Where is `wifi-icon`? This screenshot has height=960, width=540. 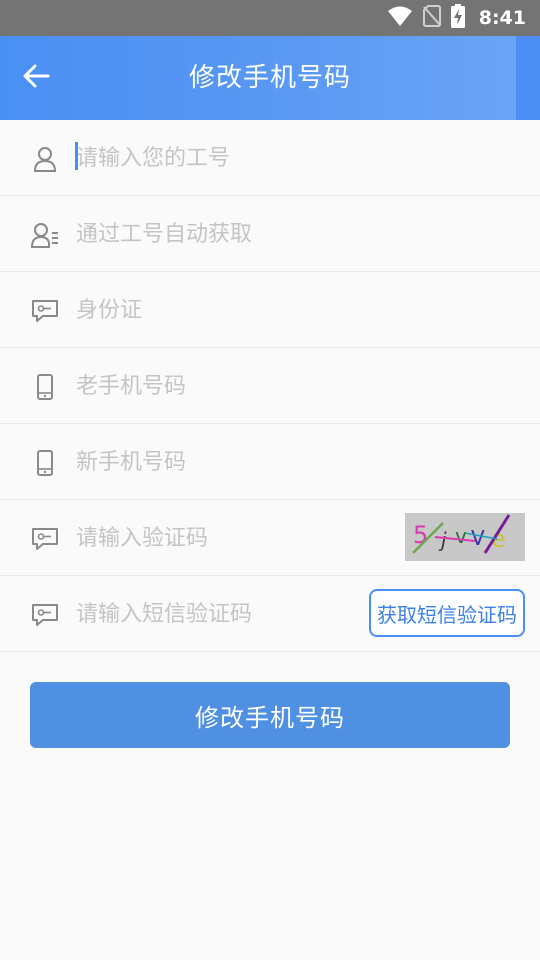
wifi-icon is located at coordinates (400, 18).